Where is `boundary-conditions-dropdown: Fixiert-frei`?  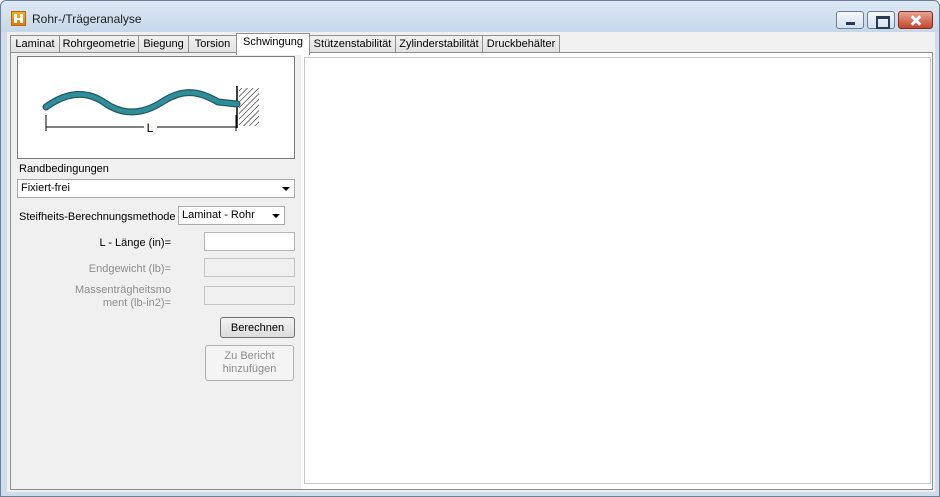
boundary-conditions-dropdown: Fixiert-frei is located at coordinates (156, 188).